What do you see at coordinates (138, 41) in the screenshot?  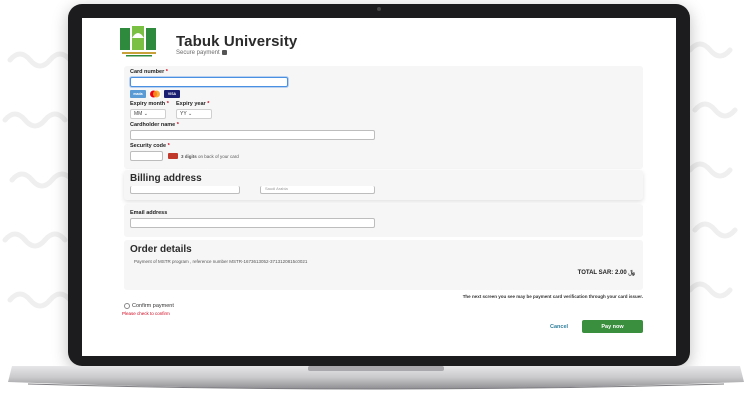 I see `university-logo` at bounding box center [138, 41].